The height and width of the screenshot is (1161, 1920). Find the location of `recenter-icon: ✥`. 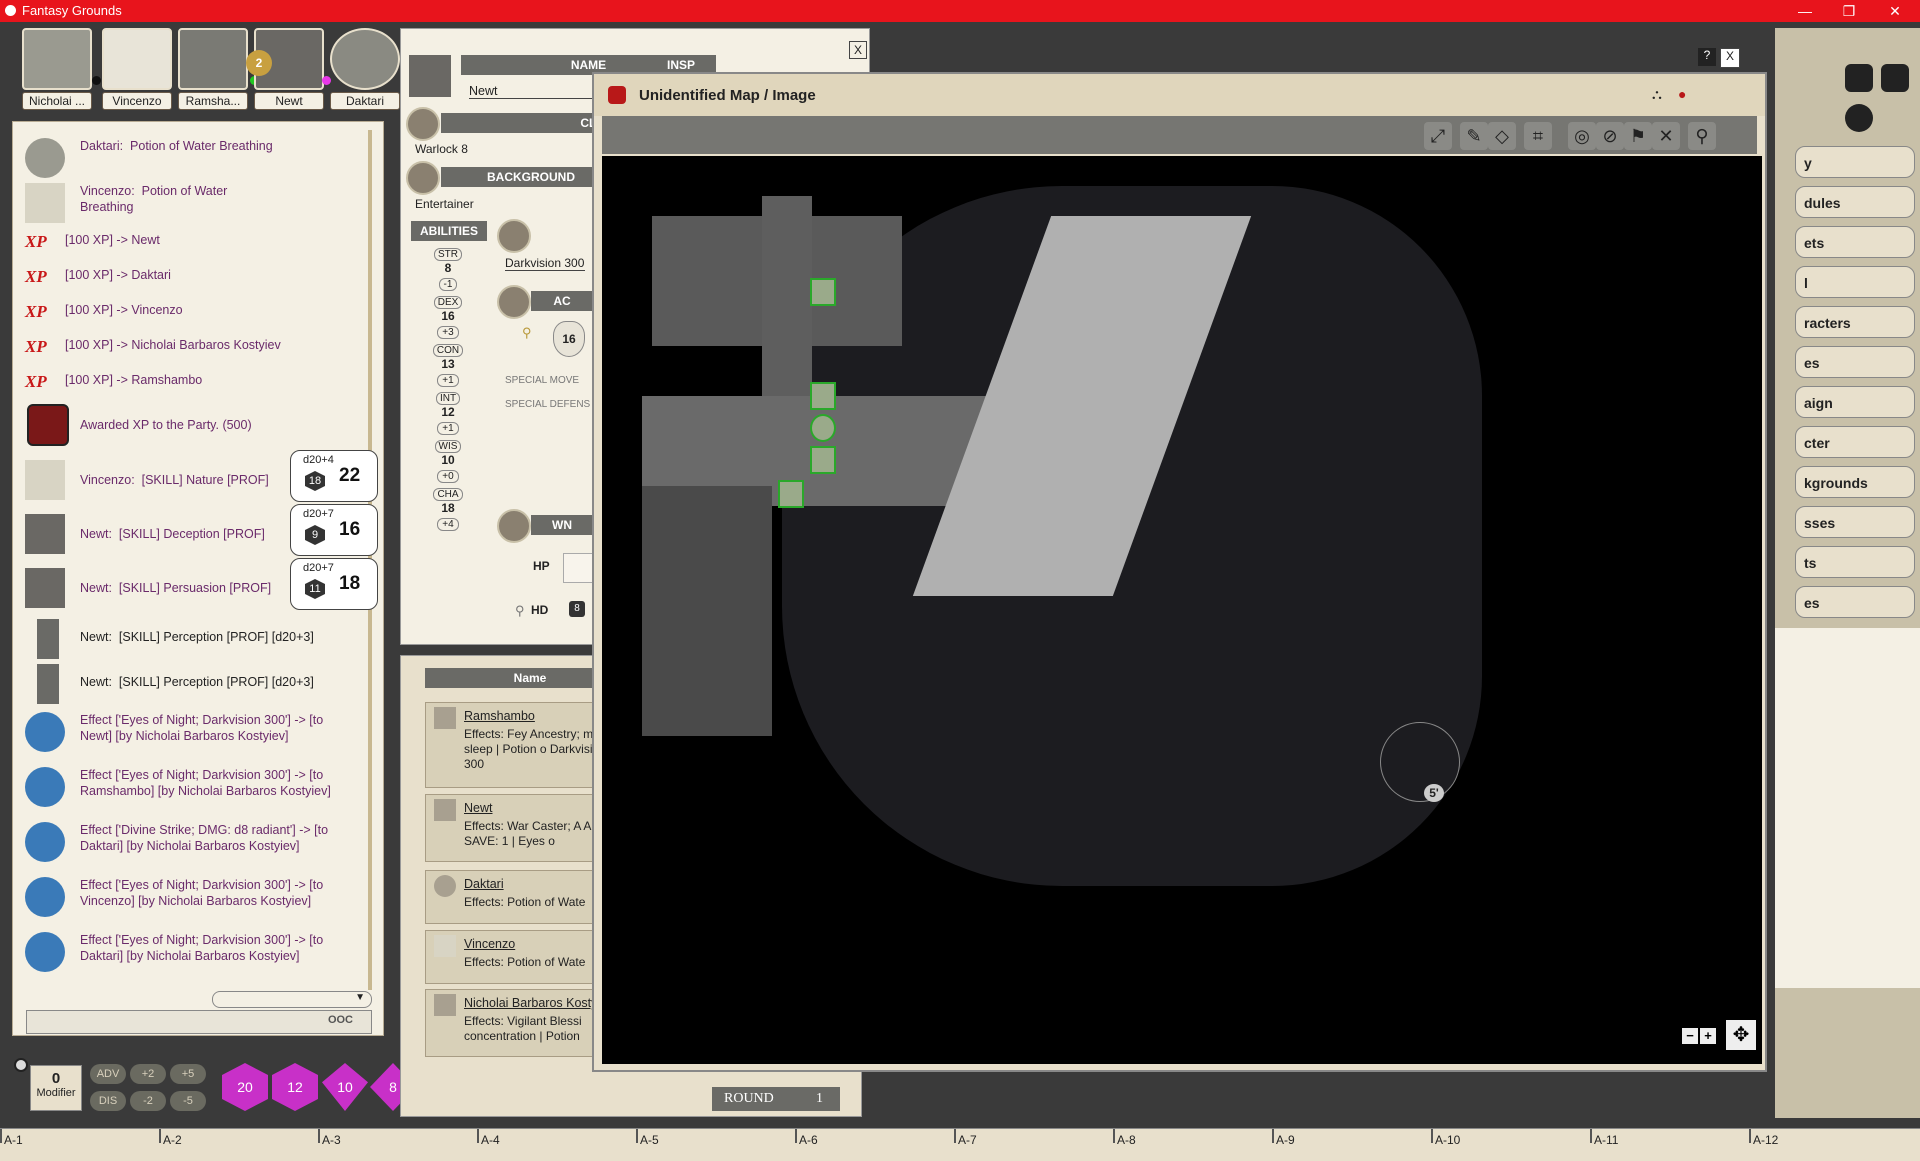

recenter-icon: ✥ is located at coordinates (1741, 1035).